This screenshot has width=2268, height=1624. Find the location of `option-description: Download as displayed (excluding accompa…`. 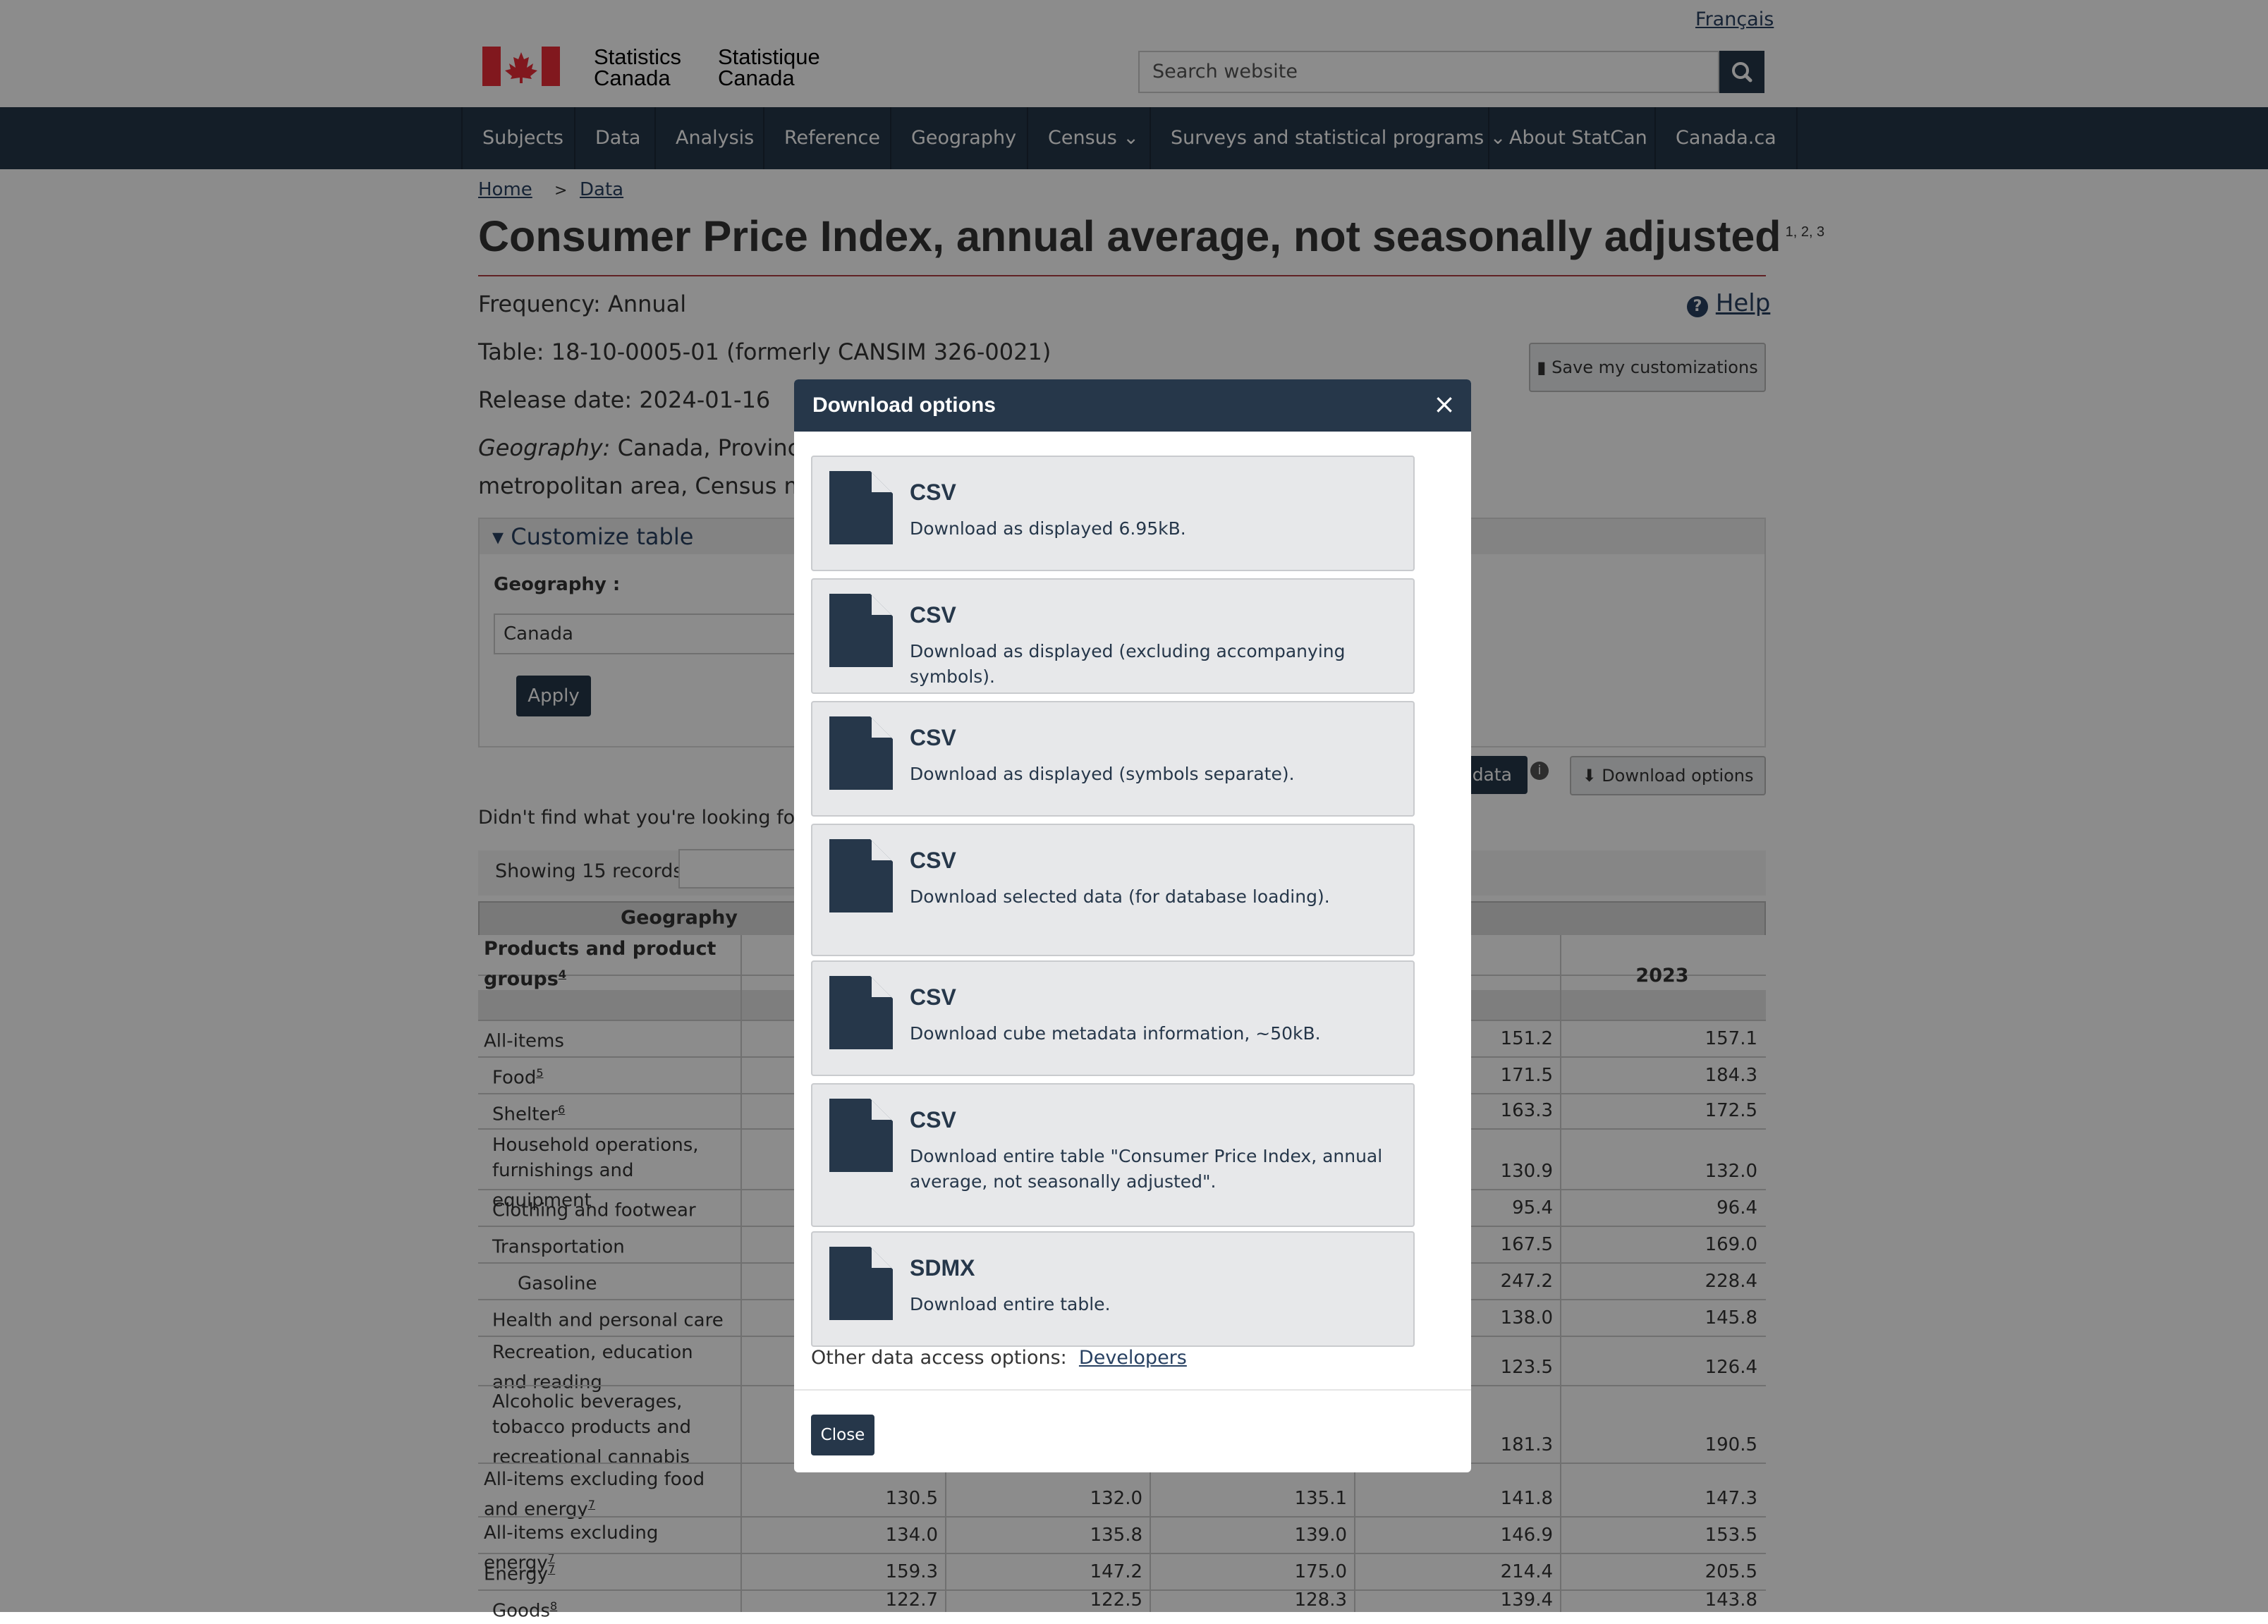

option-description: Download as displayed (excluding accompa… is located at coordinates (1128, 664).